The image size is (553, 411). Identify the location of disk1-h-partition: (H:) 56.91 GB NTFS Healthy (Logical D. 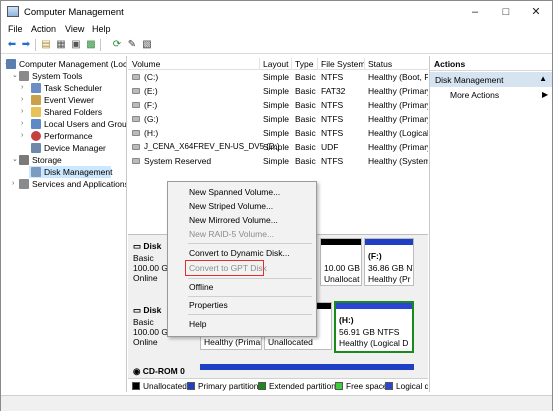
(374, 327).